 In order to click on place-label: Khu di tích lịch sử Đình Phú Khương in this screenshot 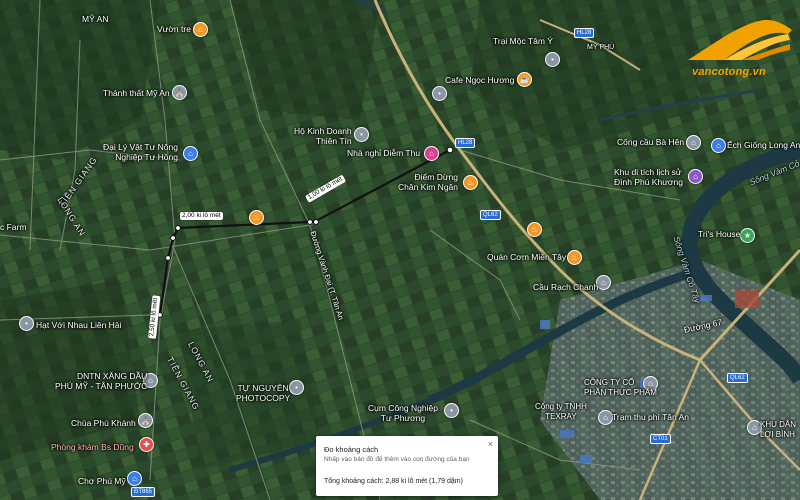, I will do `click(648, 177)`.